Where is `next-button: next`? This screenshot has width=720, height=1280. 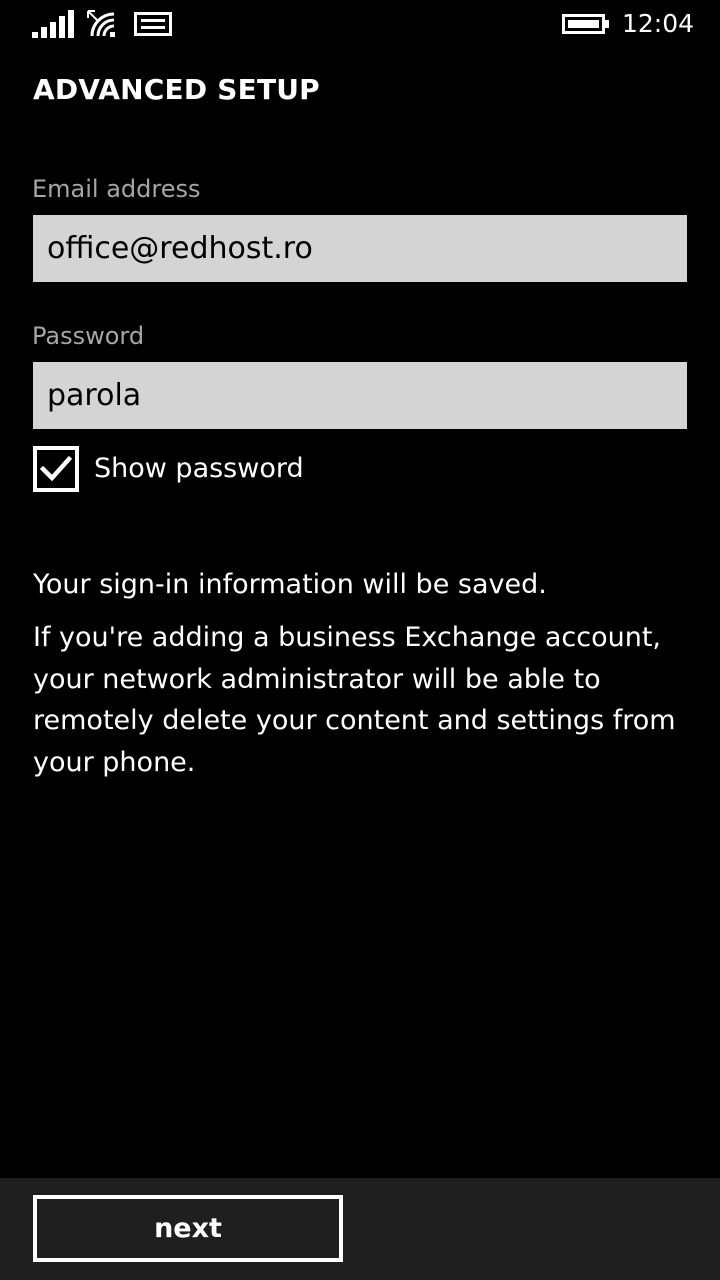 next-button: next is located at coordinates (188, 1228).